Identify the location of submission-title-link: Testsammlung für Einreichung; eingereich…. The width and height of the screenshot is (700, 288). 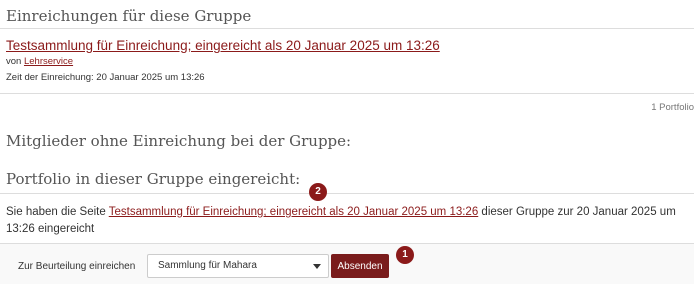
(223, 45).